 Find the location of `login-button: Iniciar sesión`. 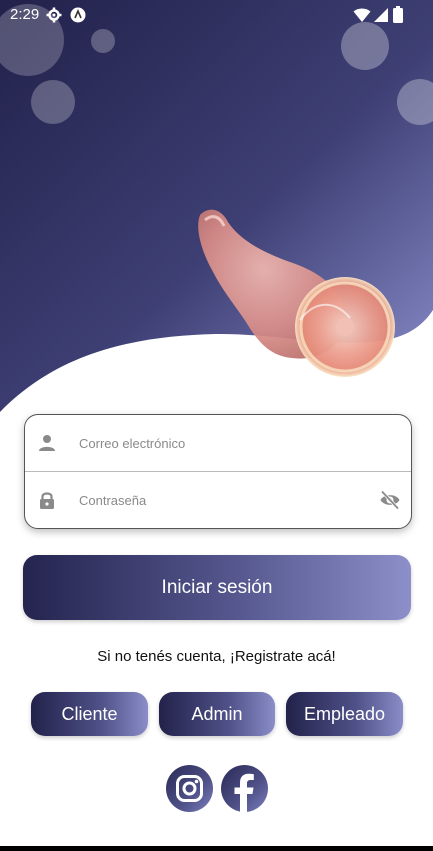

login-button: Iniciar sesión is located at coordinates (217, 587).